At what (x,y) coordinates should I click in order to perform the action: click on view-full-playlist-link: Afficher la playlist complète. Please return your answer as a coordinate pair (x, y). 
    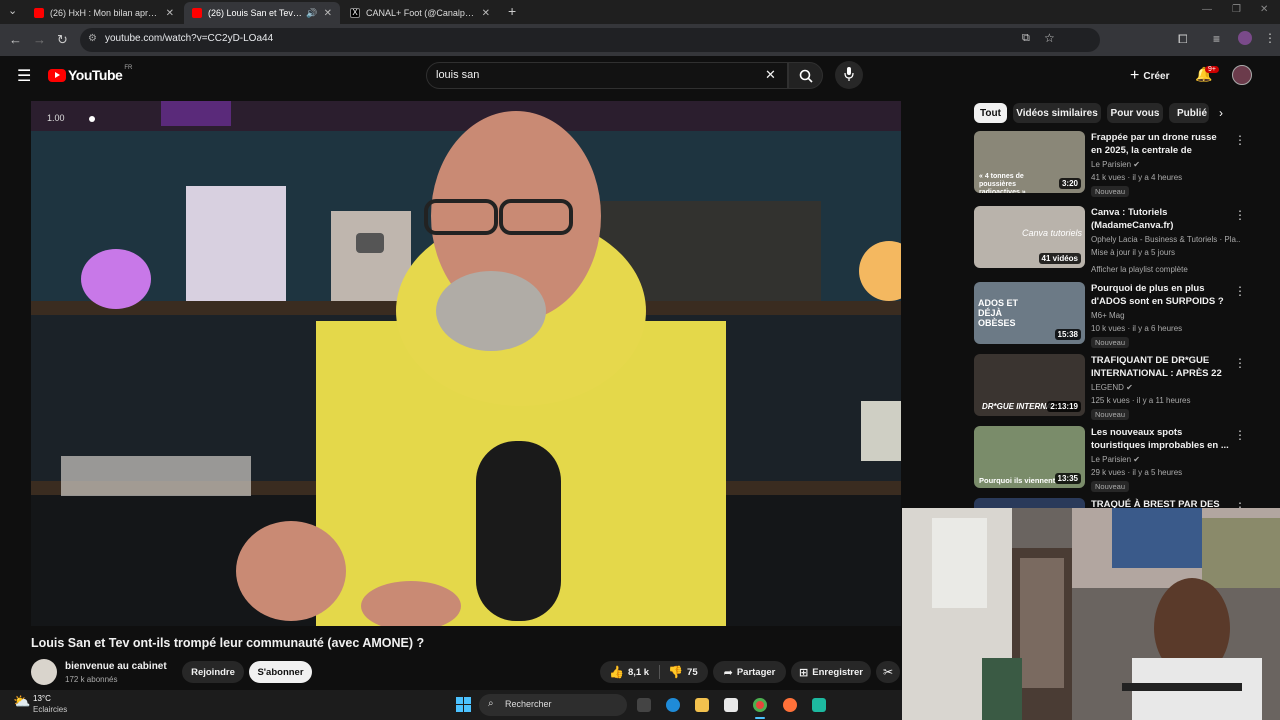
    Looking at the image, I should click on (1139, 269).